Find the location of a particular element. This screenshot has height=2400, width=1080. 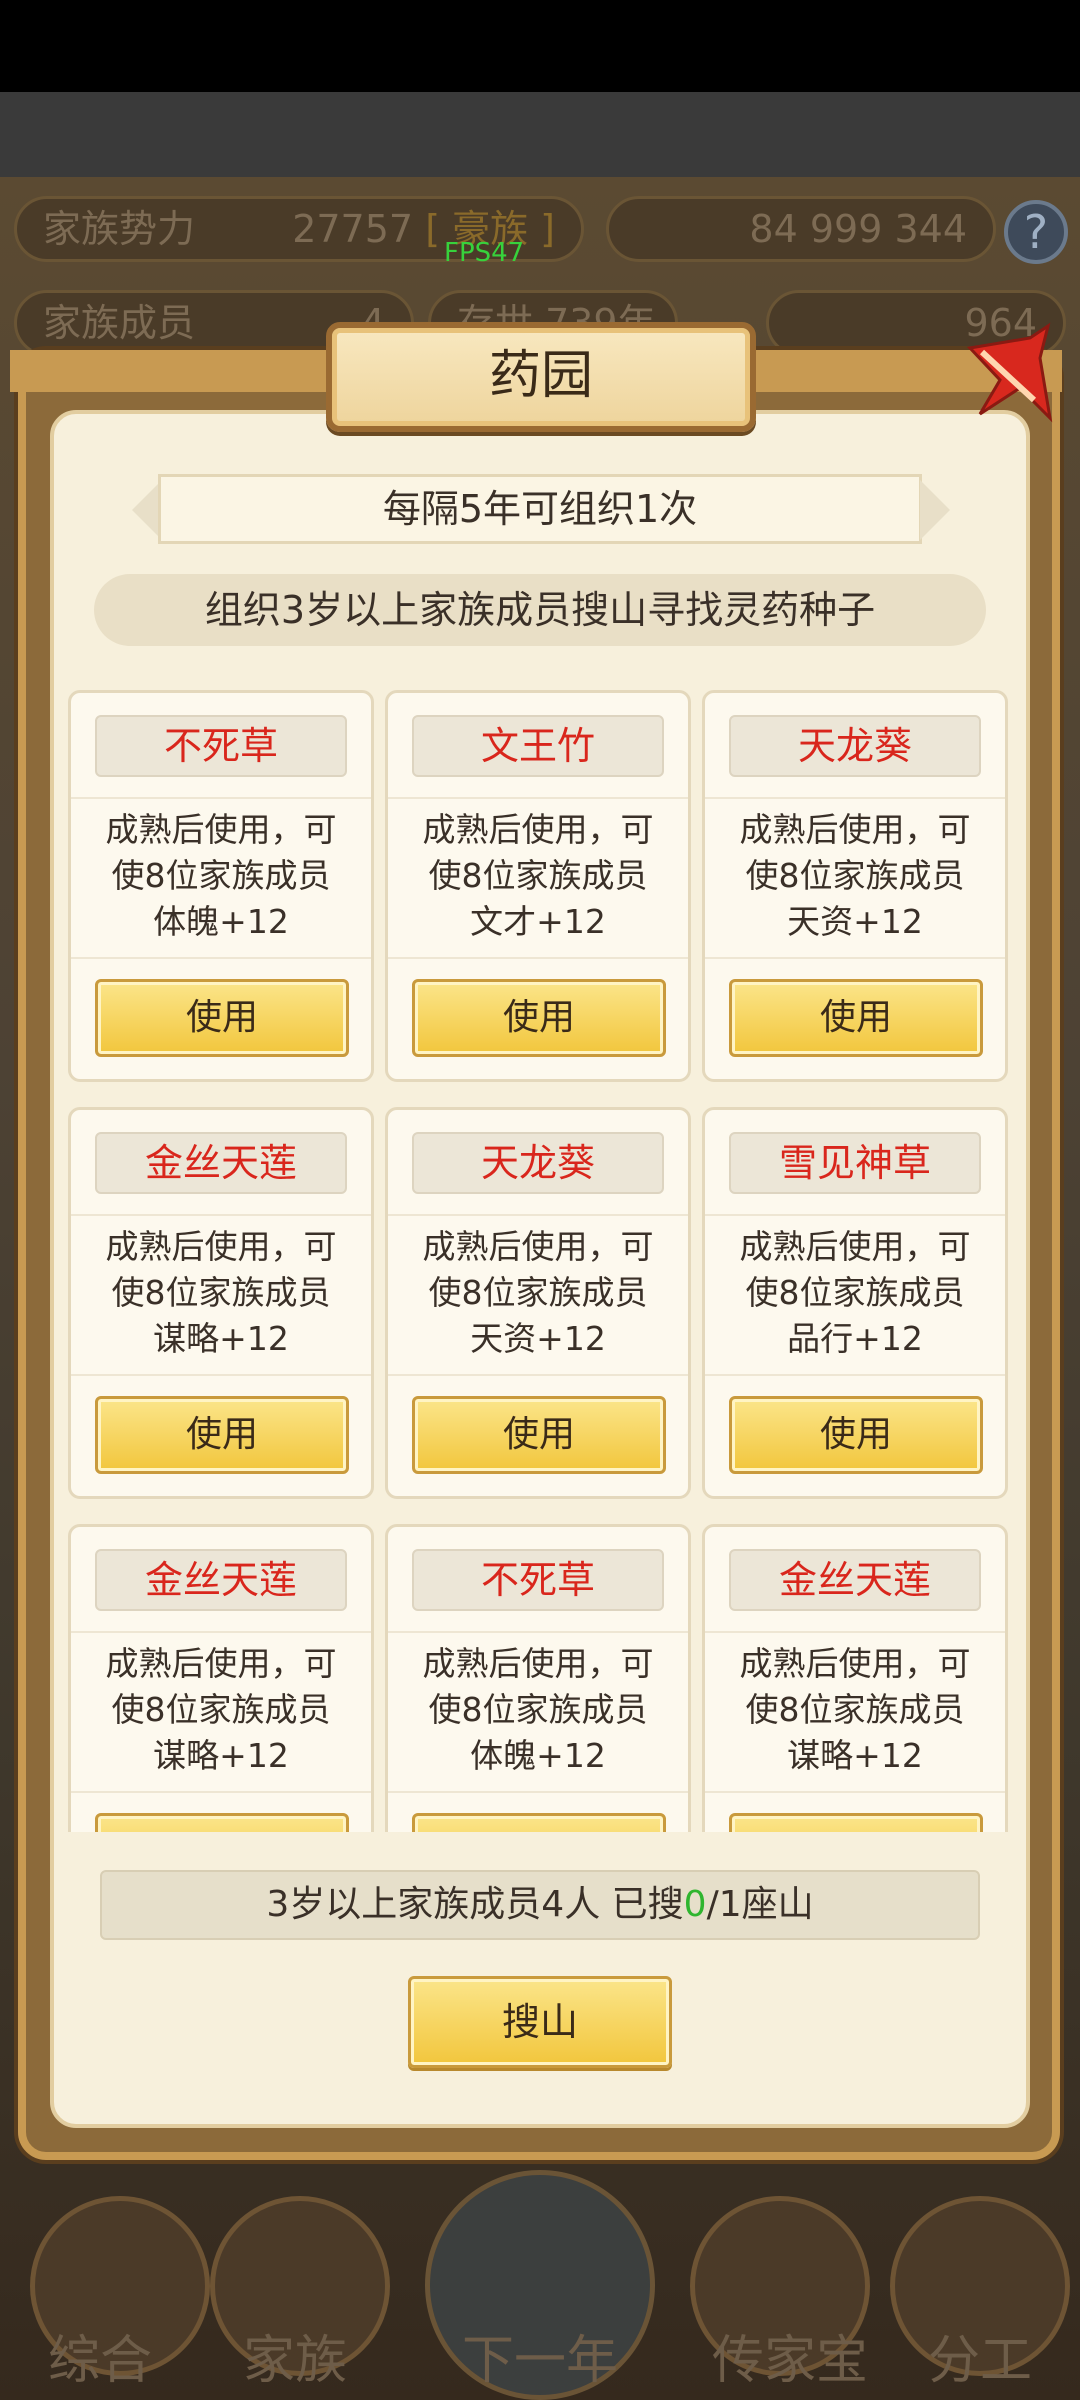

bottom-nav: 综合 家族 下一年 传家宝 分工 is located at coordinates (540, 2270).